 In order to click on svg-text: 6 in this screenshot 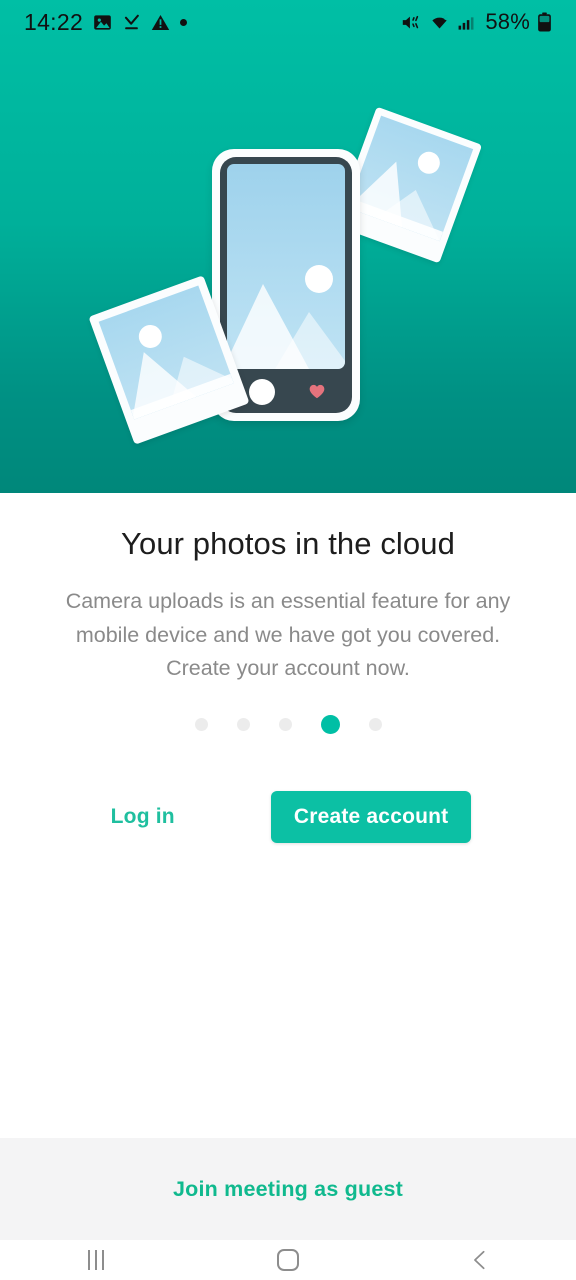, I will do `click(446, 17)`.